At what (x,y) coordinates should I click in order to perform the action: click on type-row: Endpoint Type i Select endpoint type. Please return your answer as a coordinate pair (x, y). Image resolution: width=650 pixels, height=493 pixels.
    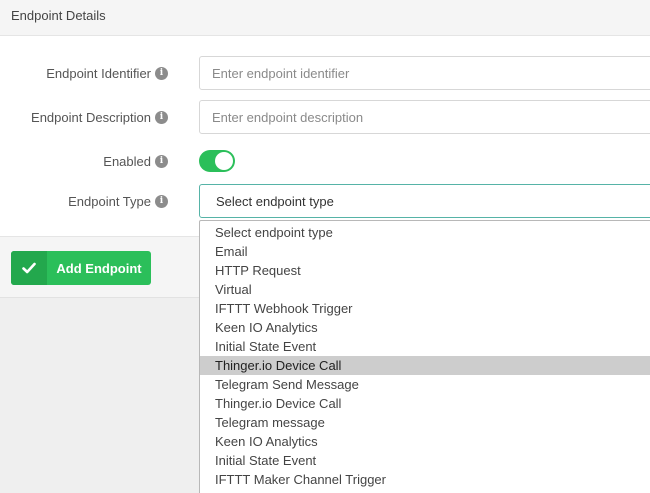
    Looking at the image, I should click on (325, 201).